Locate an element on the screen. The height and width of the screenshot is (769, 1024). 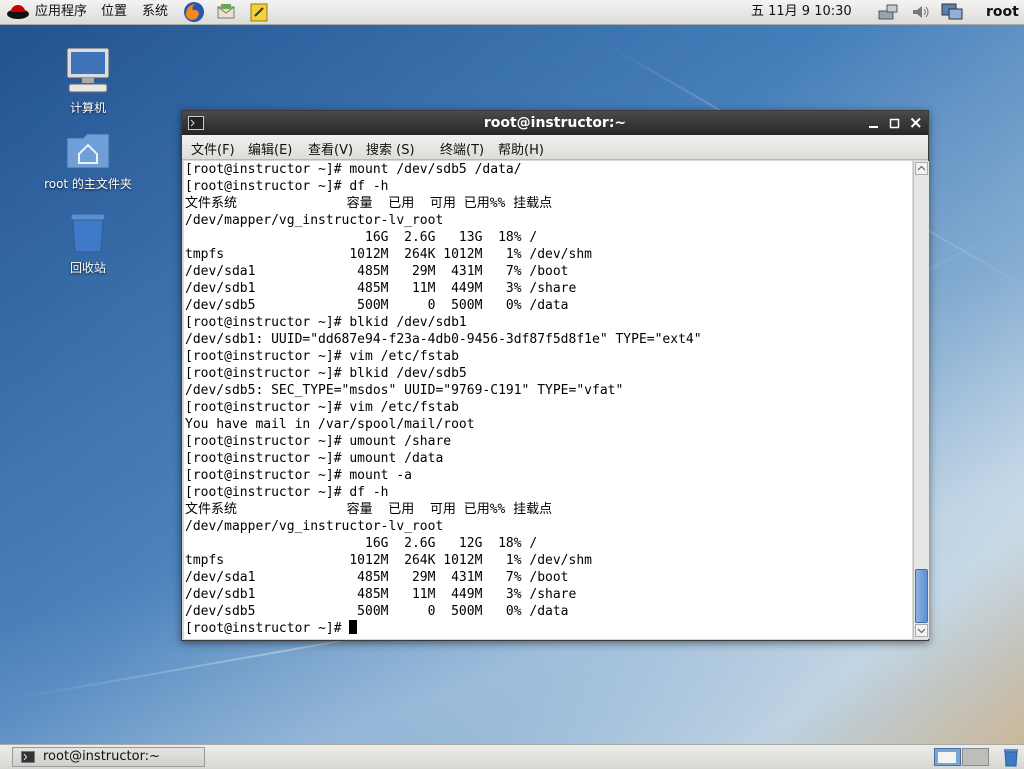
menu-view: 查看(V) is located at coordinates (330, 148).